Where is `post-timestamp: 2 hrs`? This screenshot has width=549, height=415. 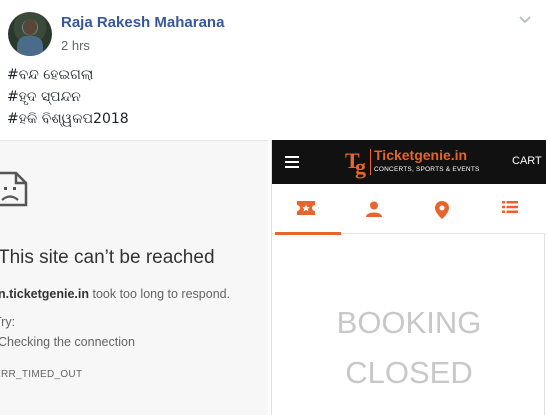
post-timestamp: 2 hrs is located at coordinates (75, 45).